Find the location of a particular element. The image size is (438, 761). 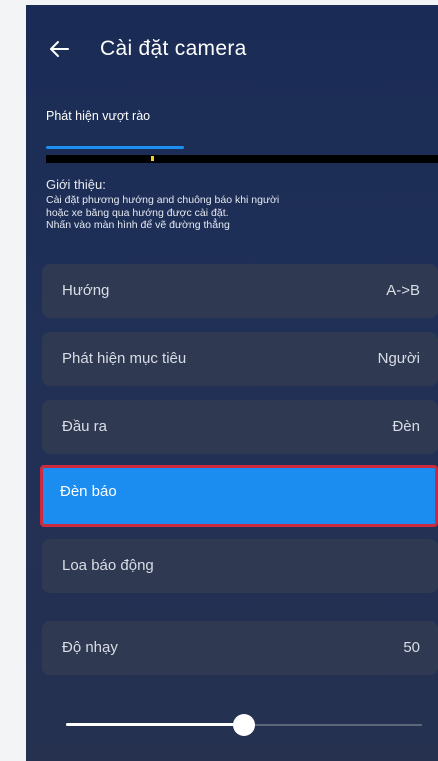

setting-row-direction: Hướng A->B is located at coordinates (240, 291).